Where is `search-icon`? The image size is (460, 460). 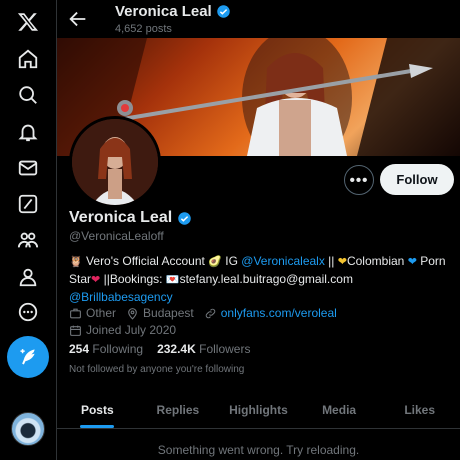 search-icon is located at coordinates (28, 95).